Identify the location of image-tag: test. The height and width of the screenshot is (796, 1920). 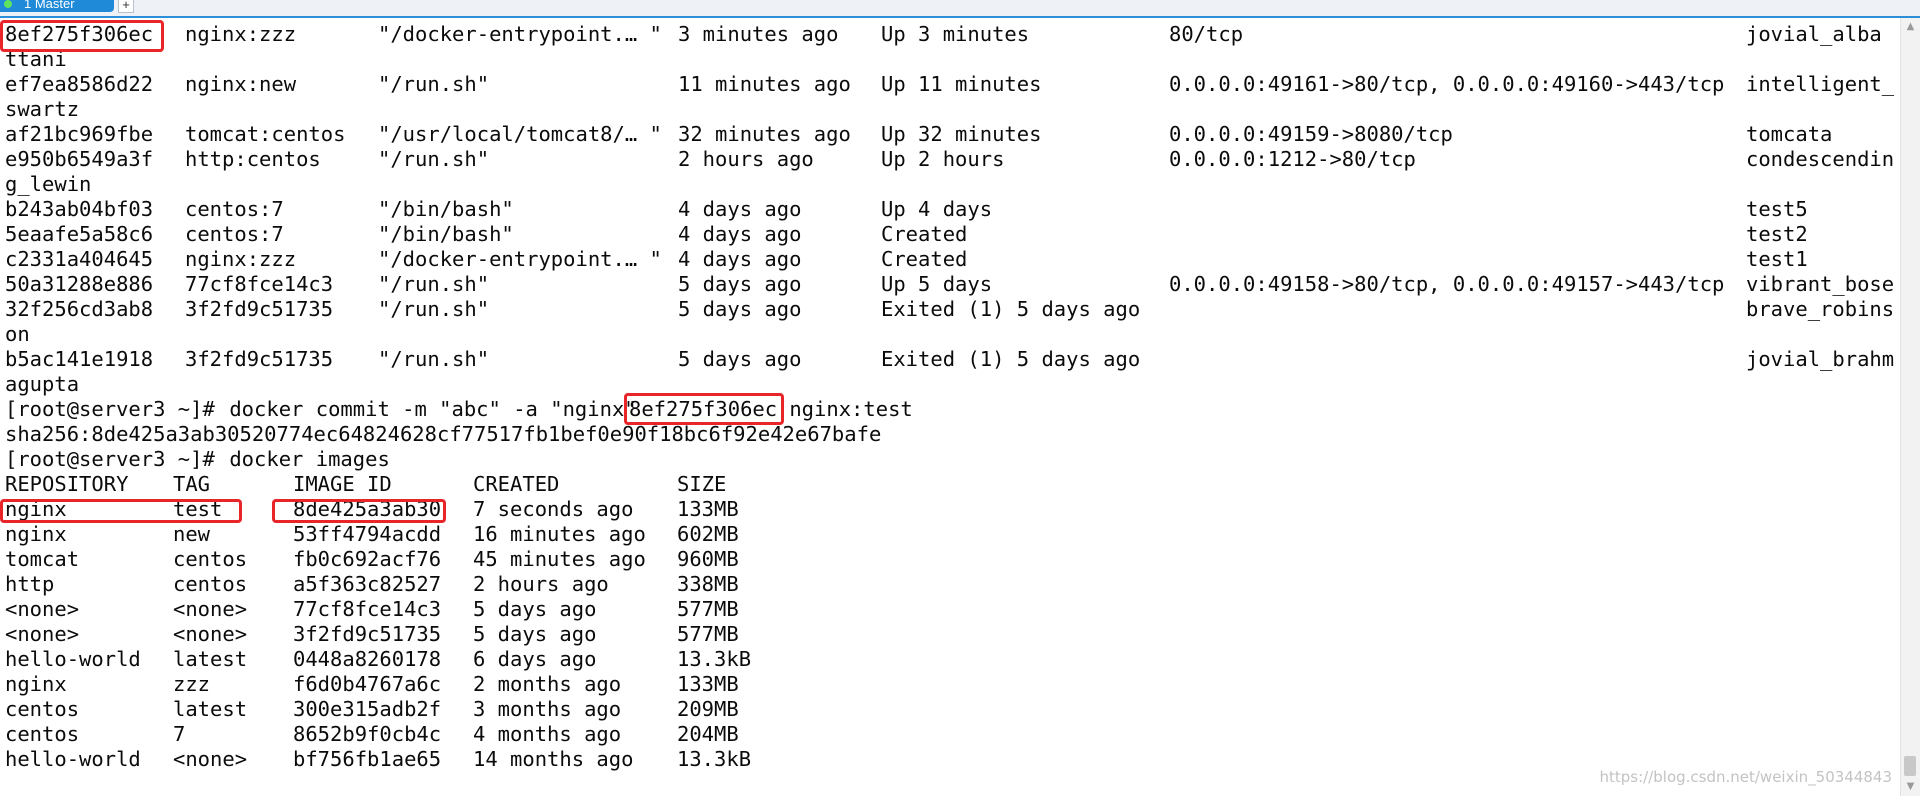
(198, 509).